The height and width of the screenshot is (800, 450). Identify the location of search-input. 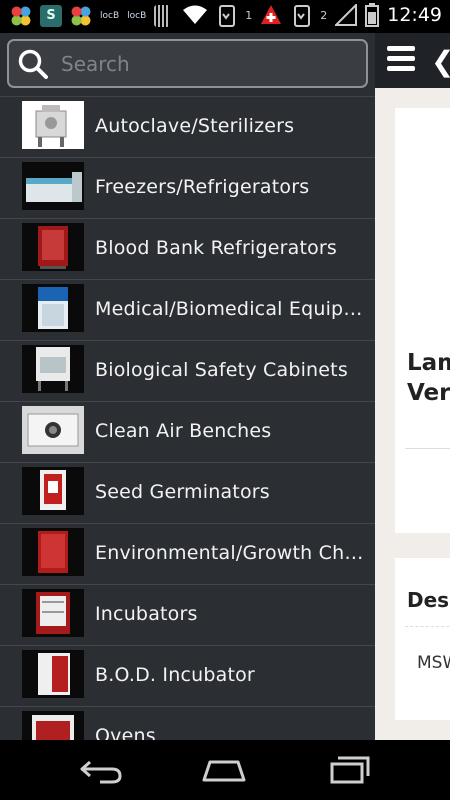
(206, 64).